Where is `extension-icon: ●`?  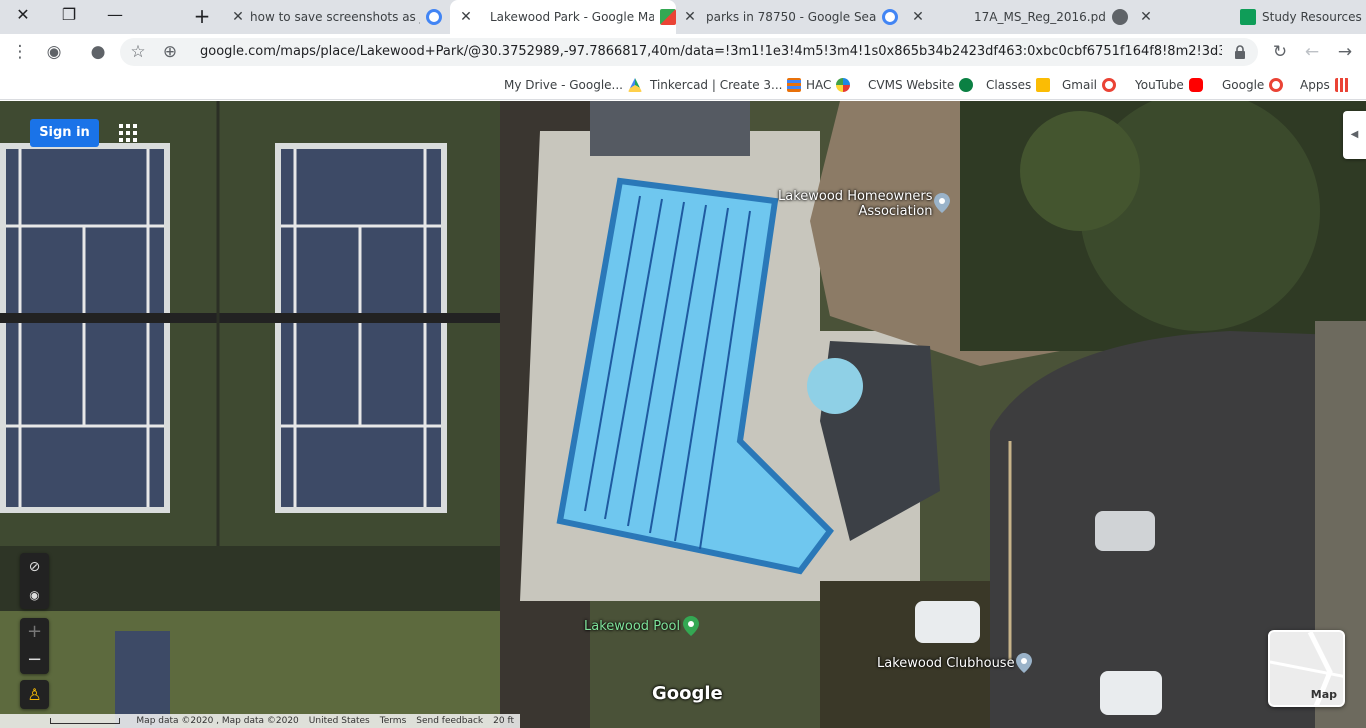 extension-icon: ● is located at coordinates (98, 52).